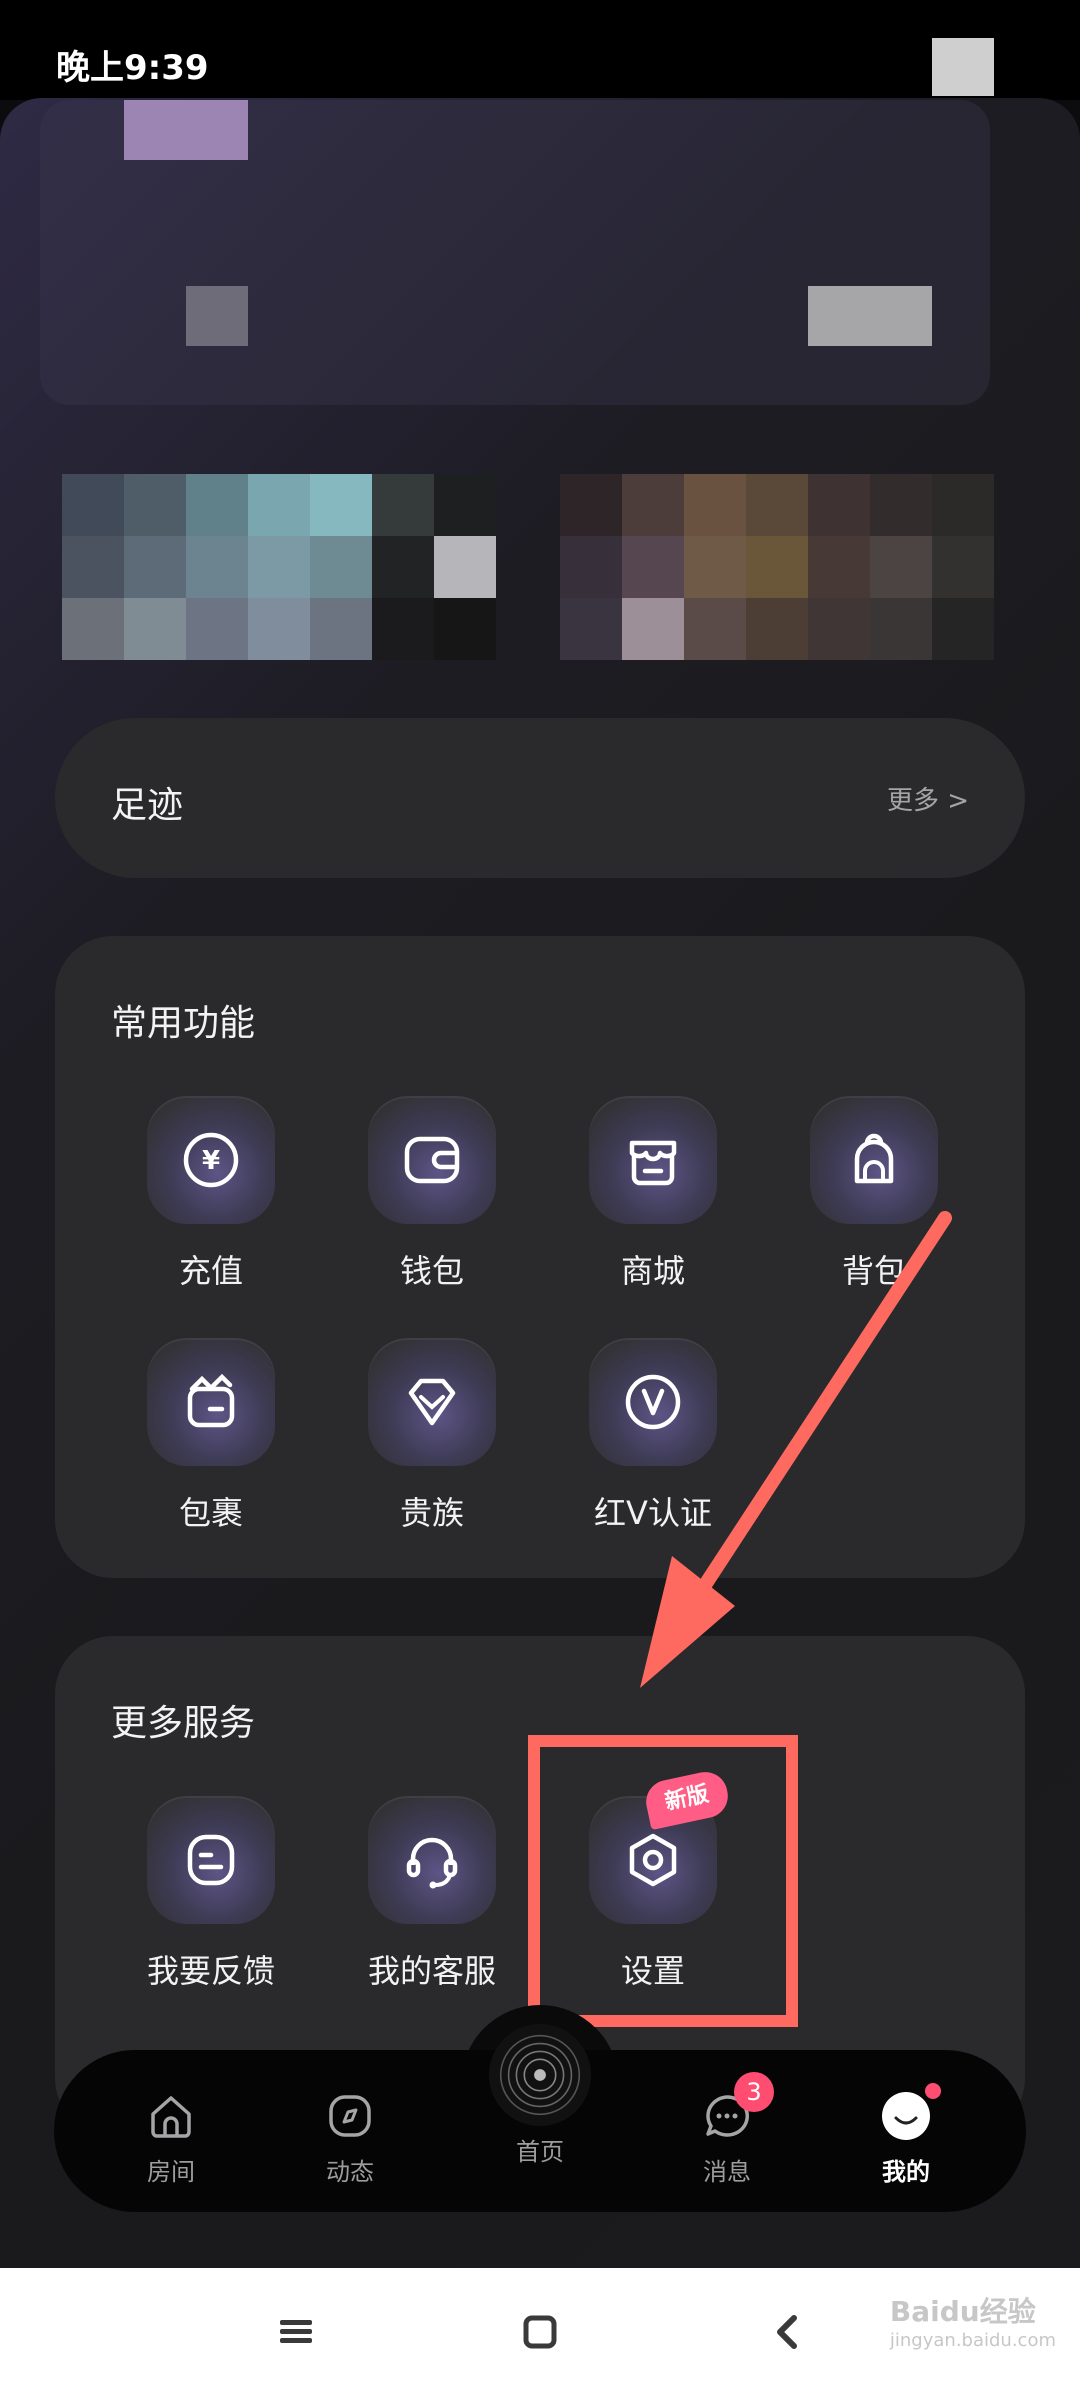 The width and height of the screenshot is (1080, 2400). What do you see at coordinates (350, 2137) in the screenshot?
I see `tab-moments: 动态` at bounding box center [350, 2137].